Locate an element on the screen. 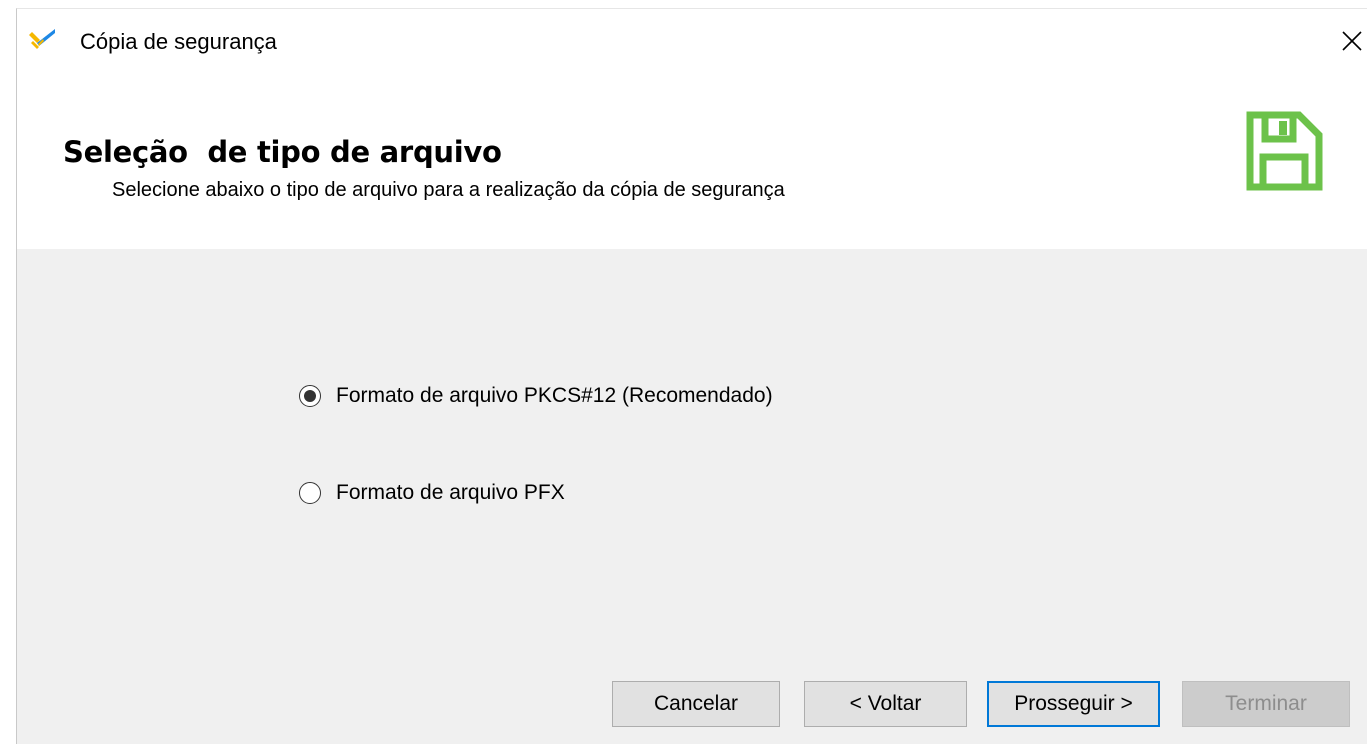 This screenshot has height=744, width=1367. close-icon is located at coordinates (1352, 41).